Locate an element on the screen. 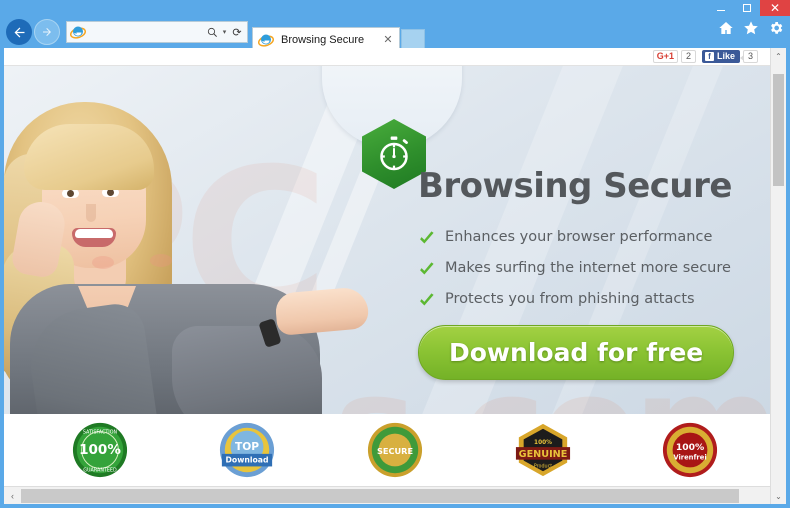 The height and width of the screenshot is (508, 790). svg-text: GUARANTEED is located at coordinates (100, 470).